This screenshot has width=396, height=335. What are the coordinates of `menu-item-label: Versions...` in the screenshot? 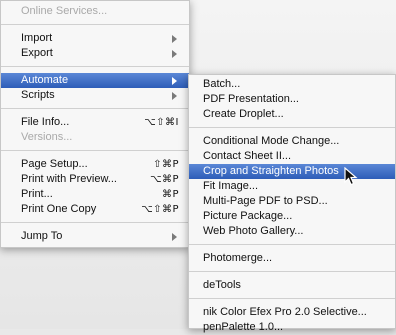 It's located at (47, 137).